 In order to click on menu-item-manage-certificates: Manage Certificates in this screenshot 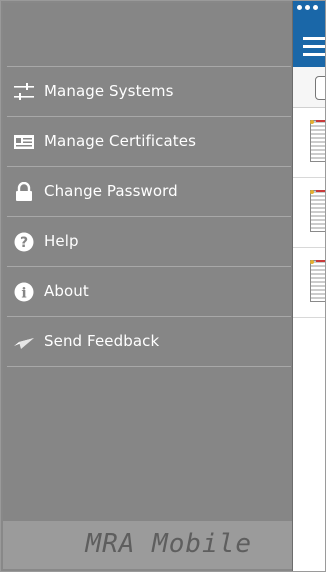, I will do `click(149, 141)`.